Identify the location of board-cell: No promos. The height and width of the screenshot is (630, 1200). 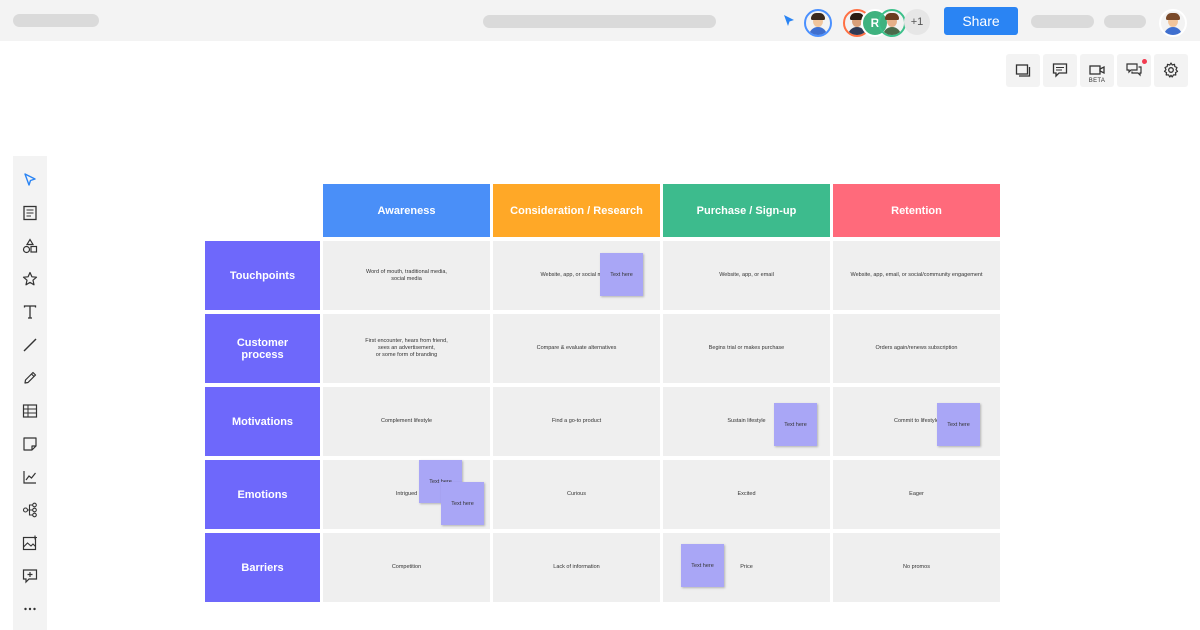
(916, 567).